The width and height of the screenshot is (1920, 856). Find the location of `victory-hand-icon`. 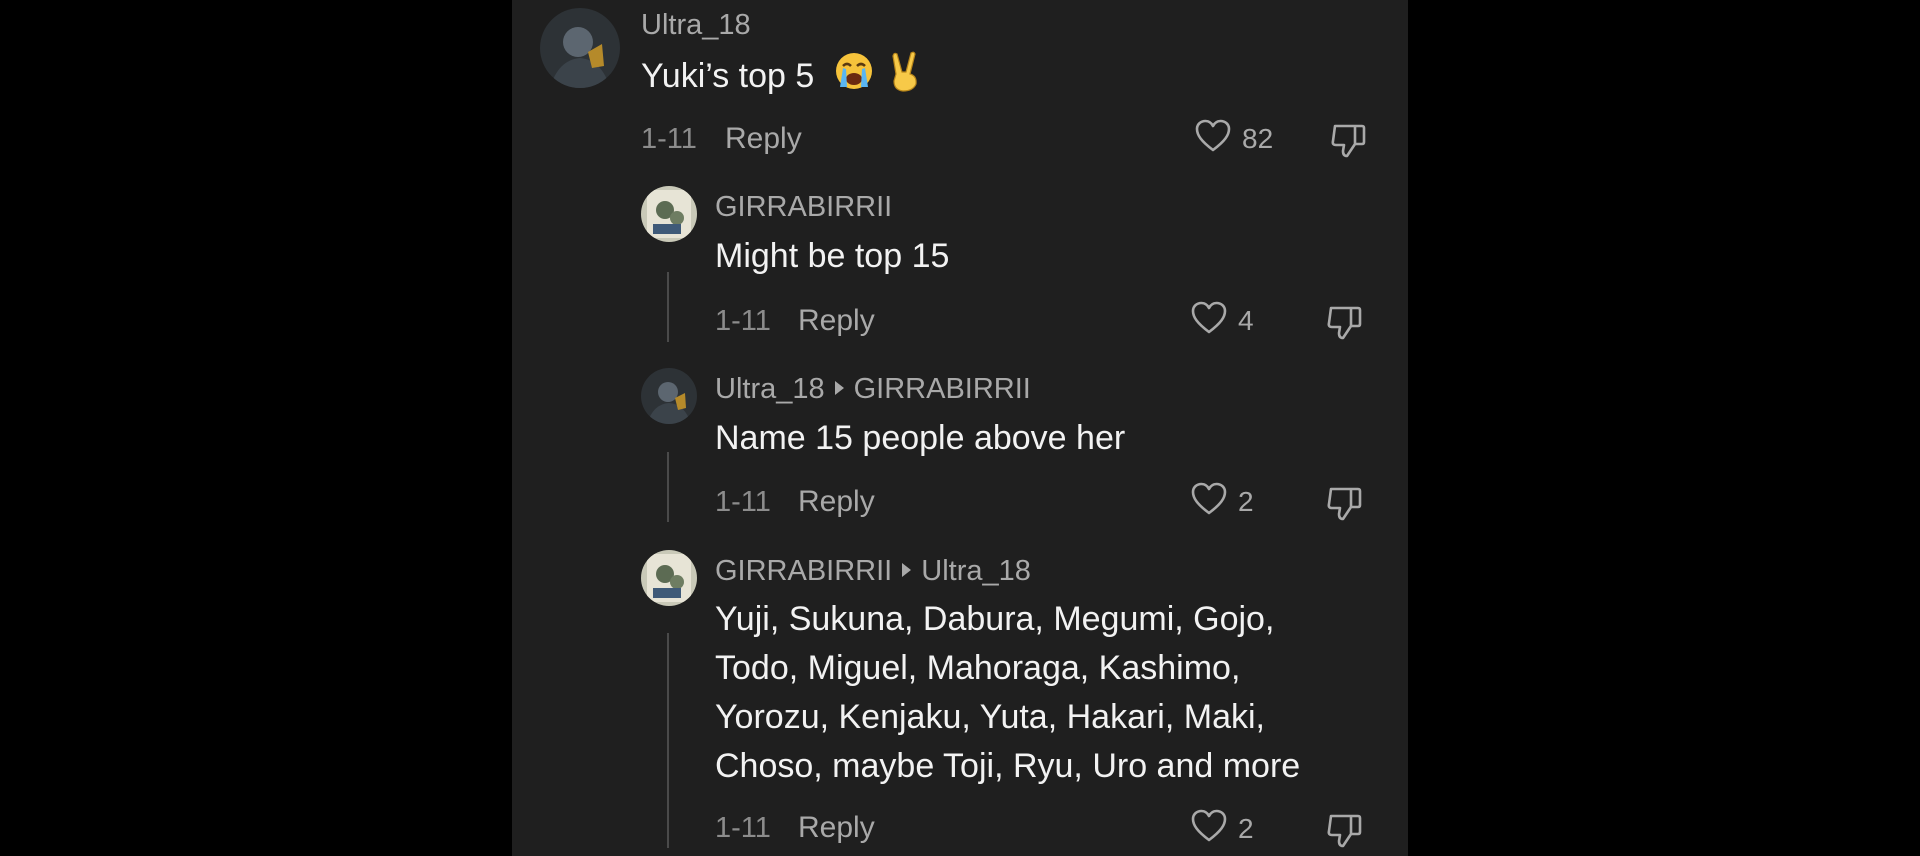

victory-hand-icon is located at coordinates (905, 78).